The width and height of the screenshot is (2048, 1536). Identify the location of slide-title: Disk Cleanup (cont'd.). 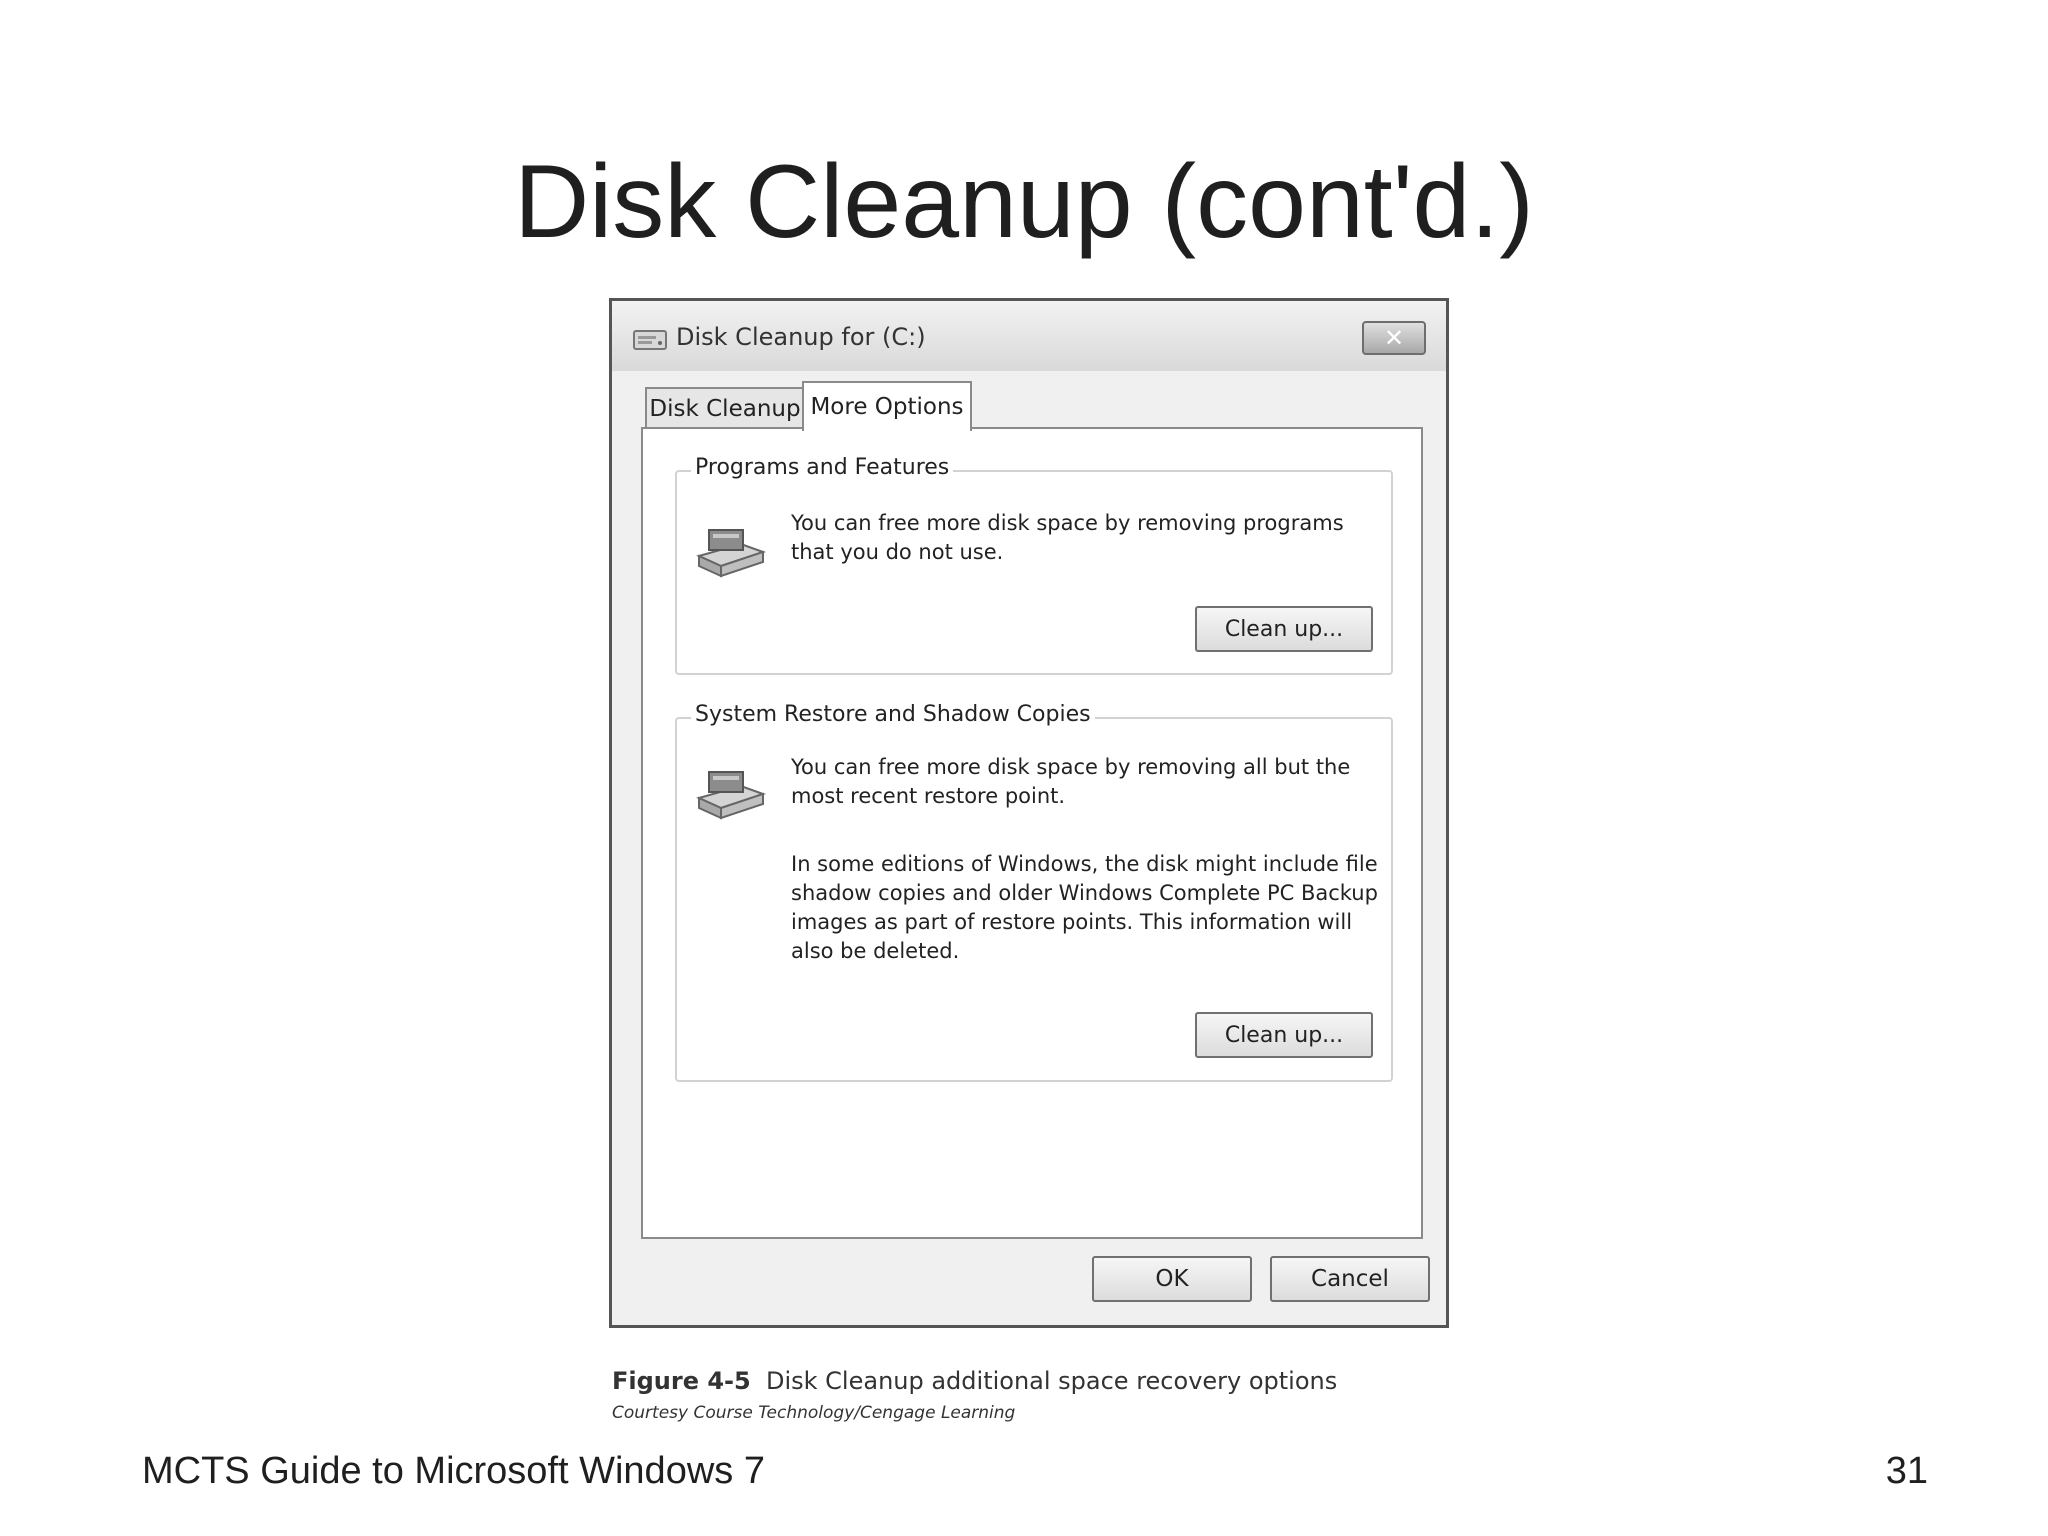
(1024, 202).